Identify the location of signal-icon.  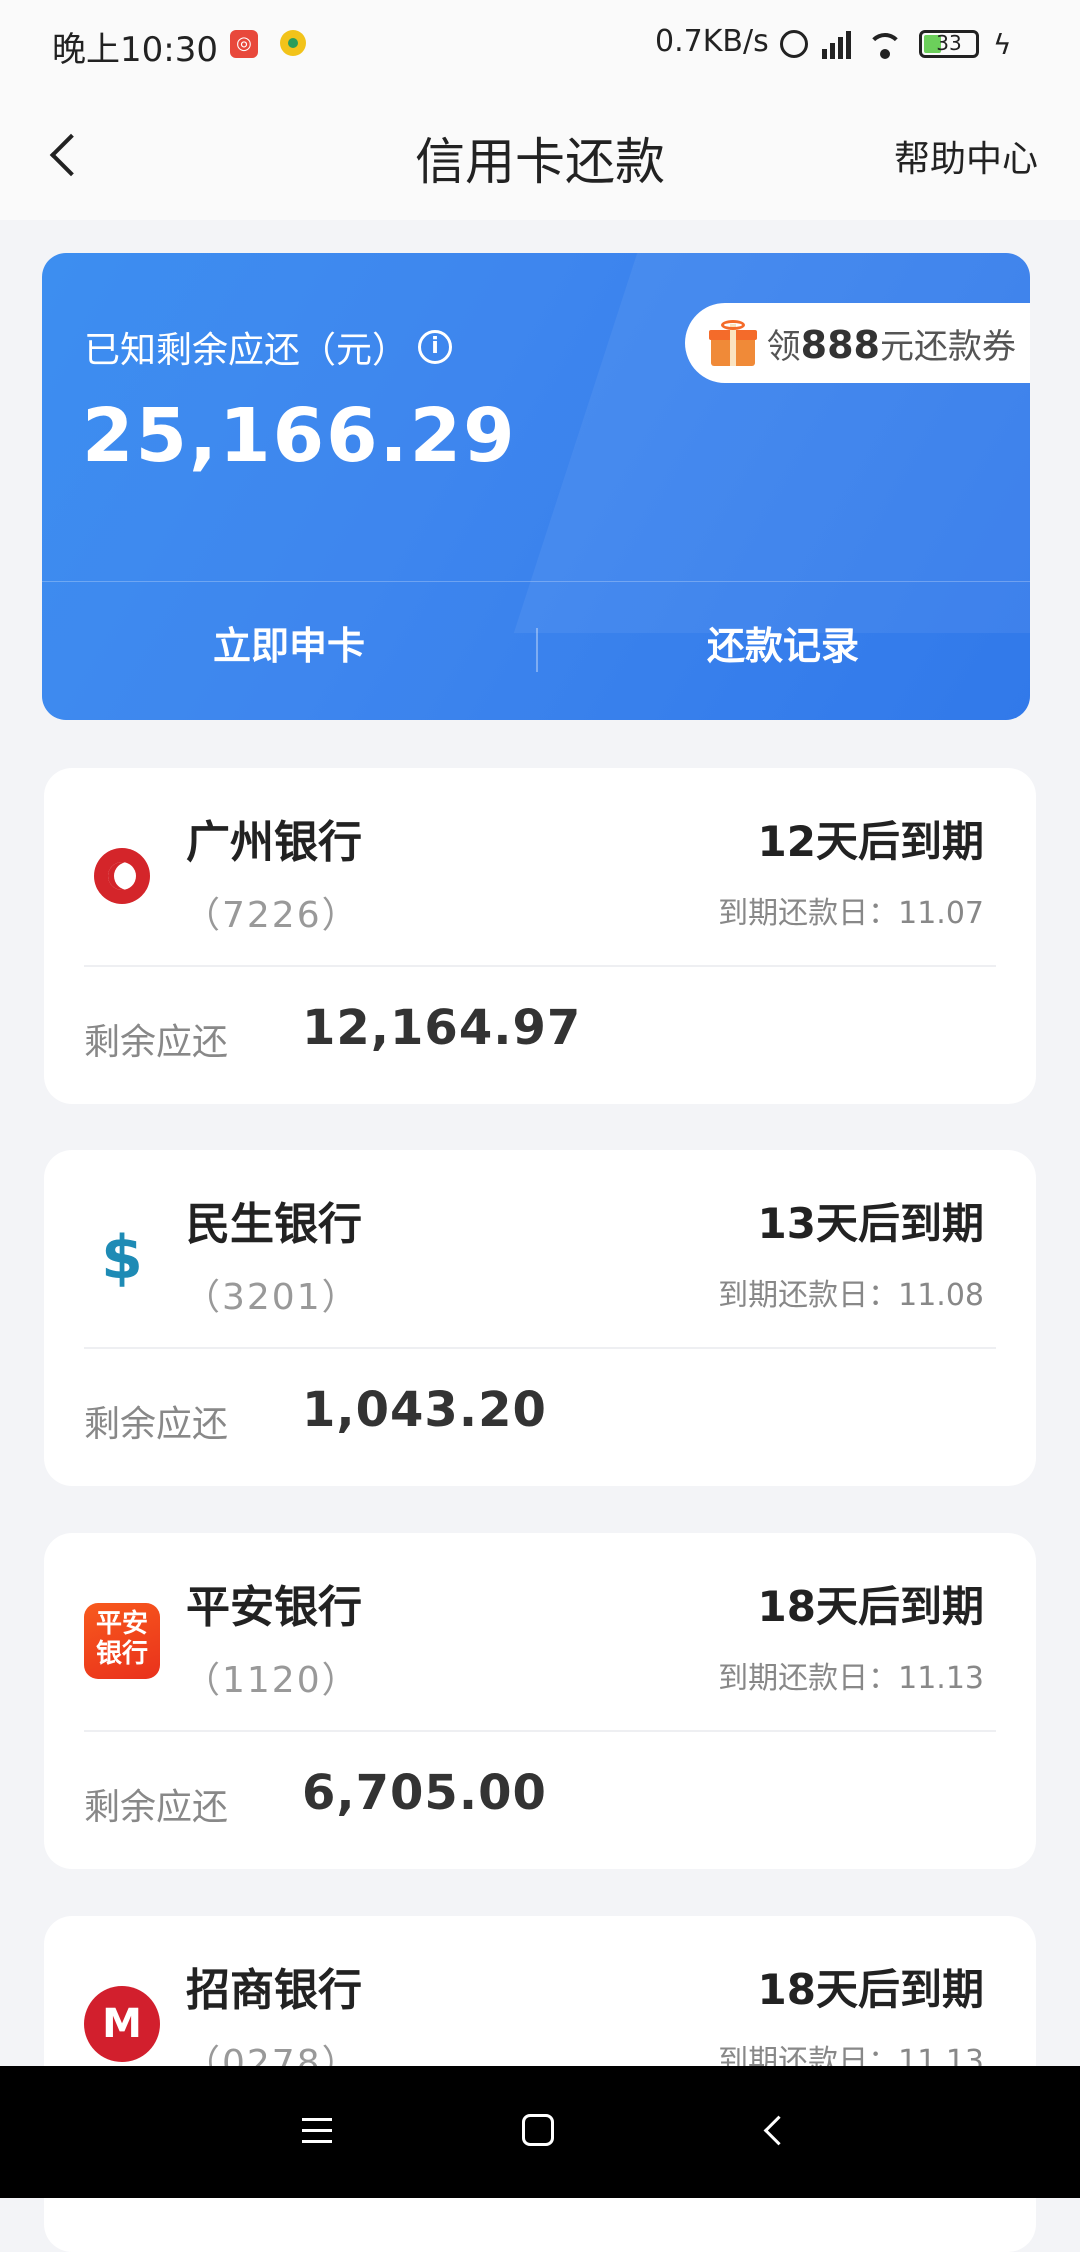
(836, 44).